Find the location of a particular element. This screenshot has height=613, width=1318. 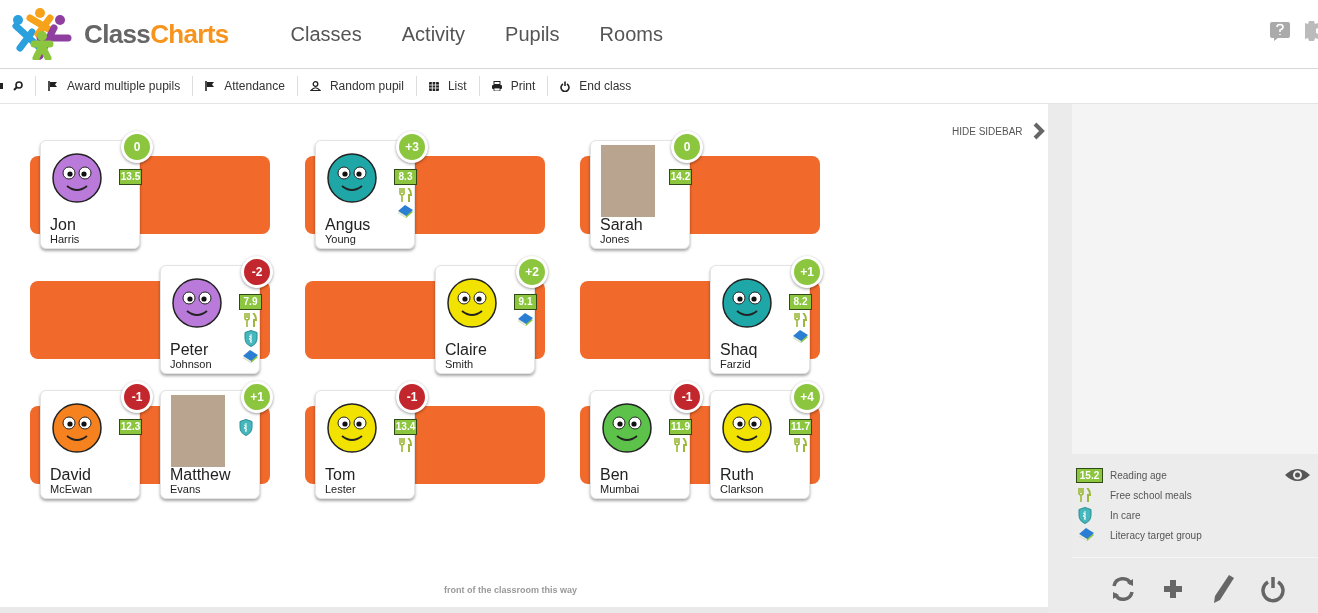

search-icon is located at coordinates (18, 86).